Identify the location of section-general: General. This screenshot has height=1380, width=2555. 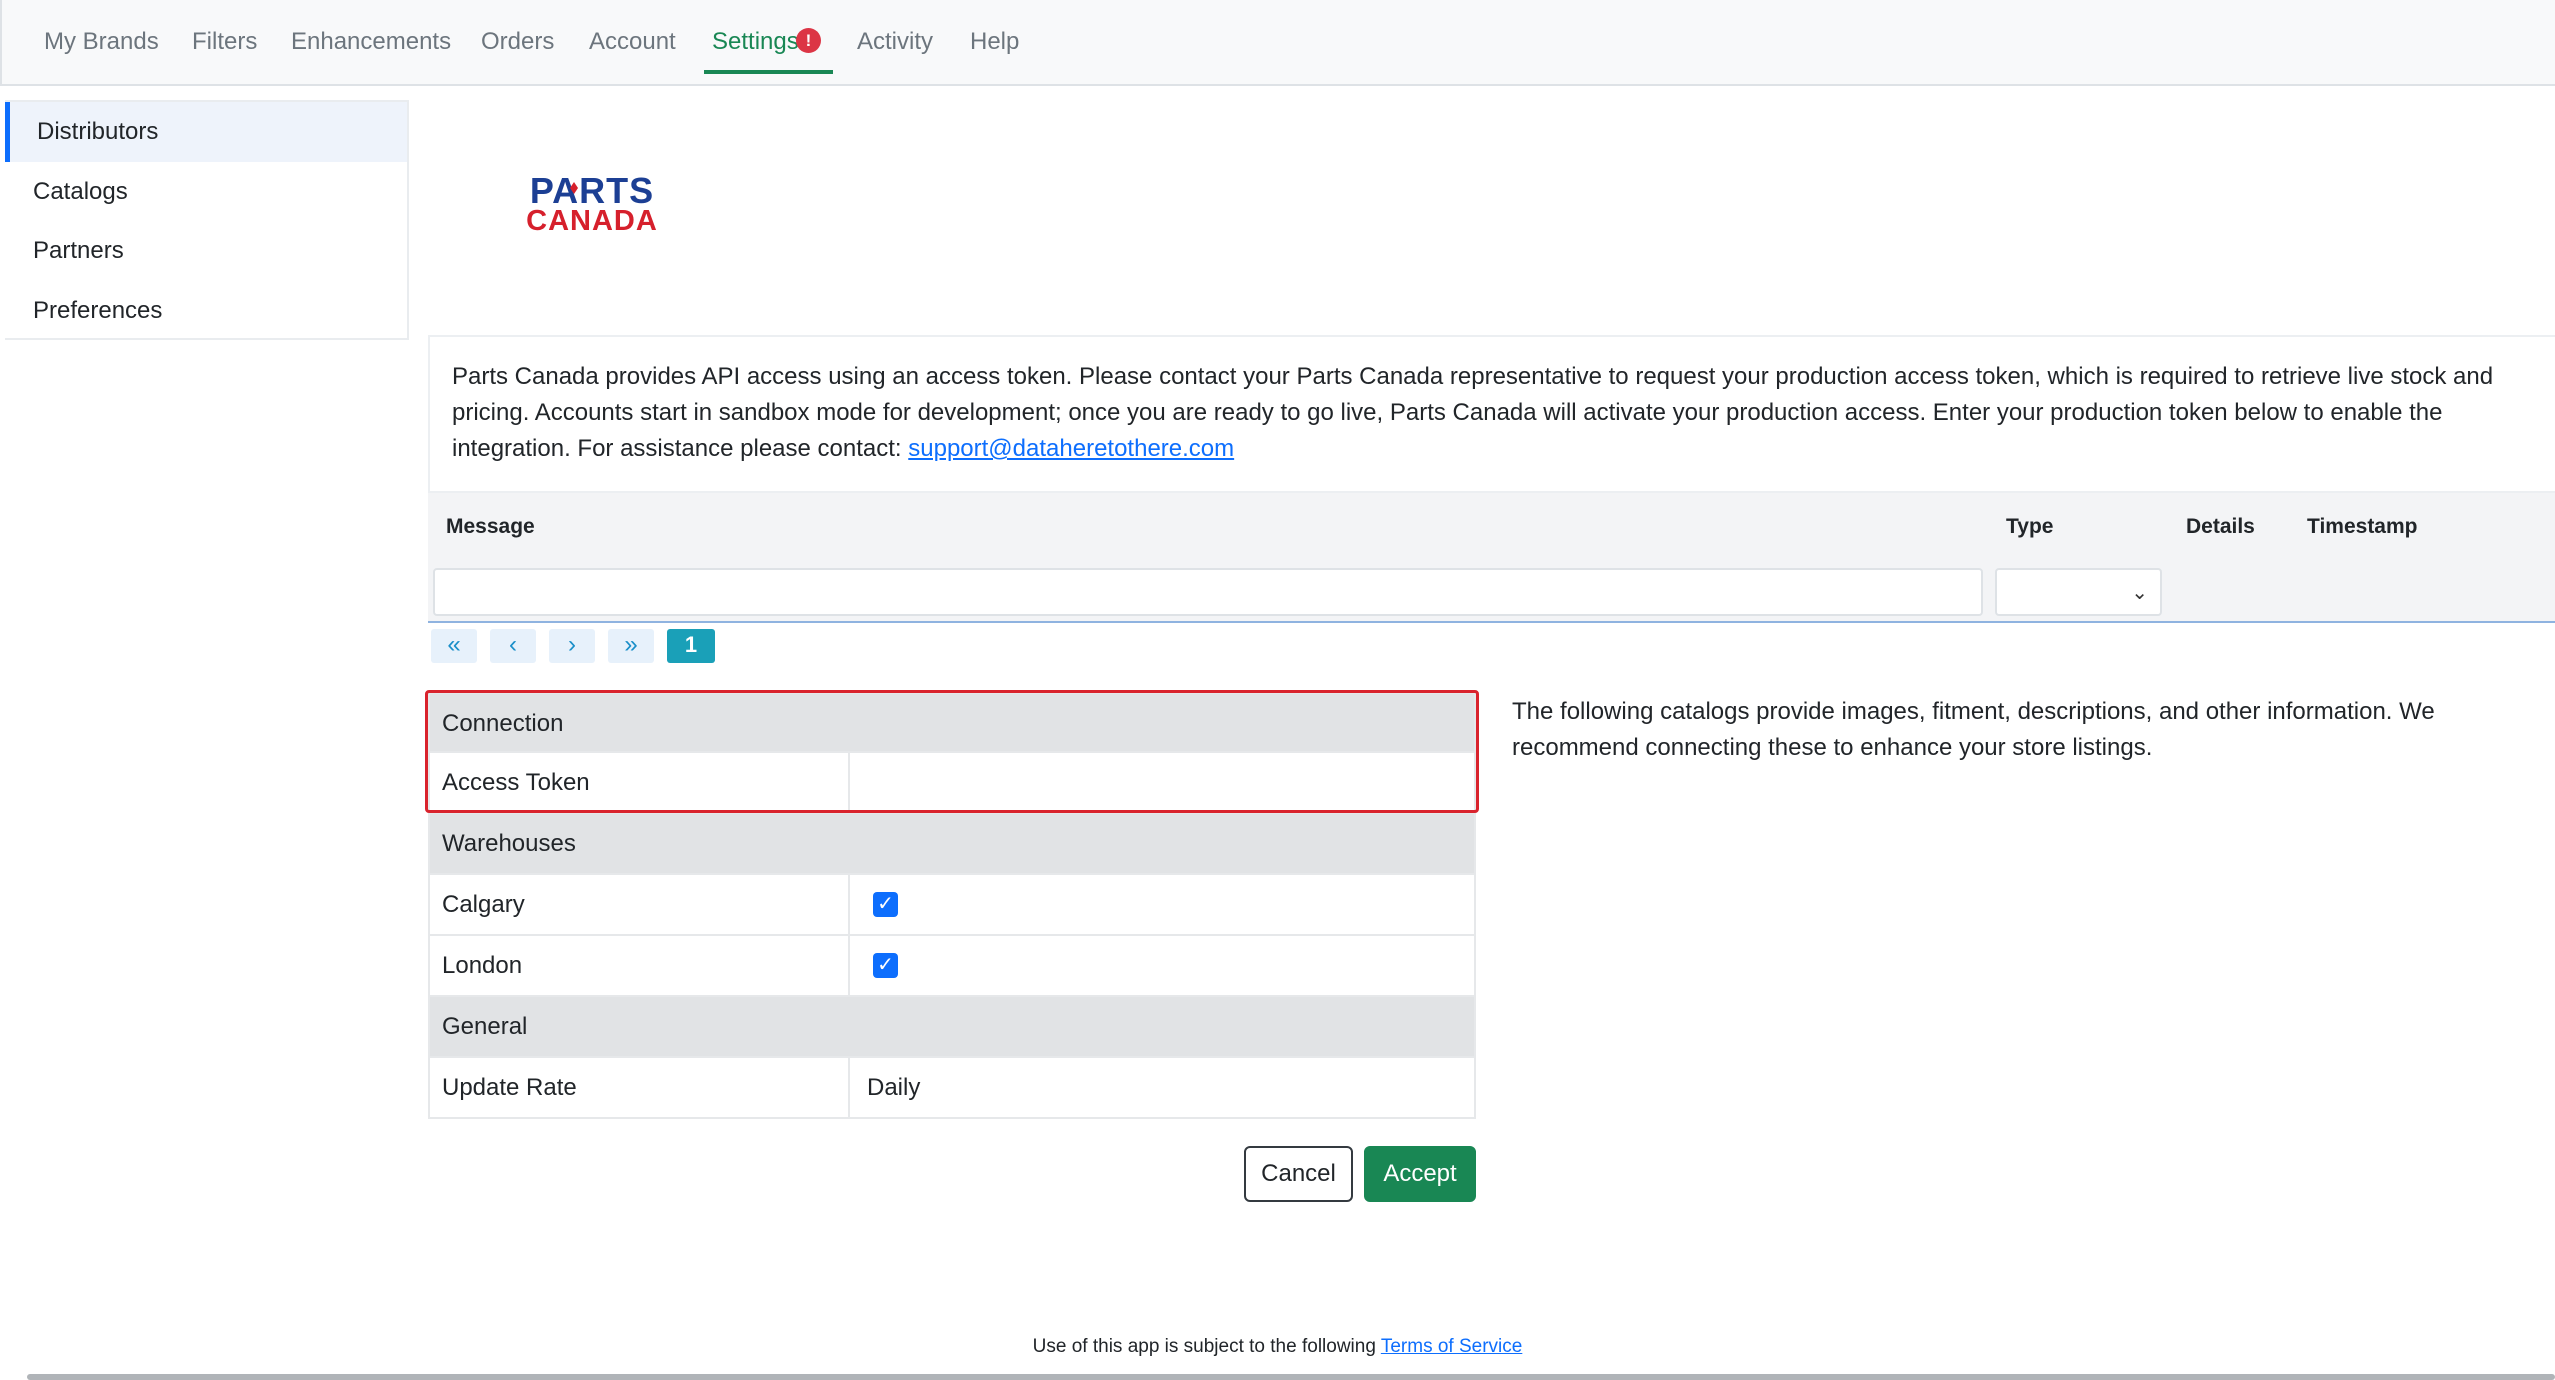
(952, 1027).